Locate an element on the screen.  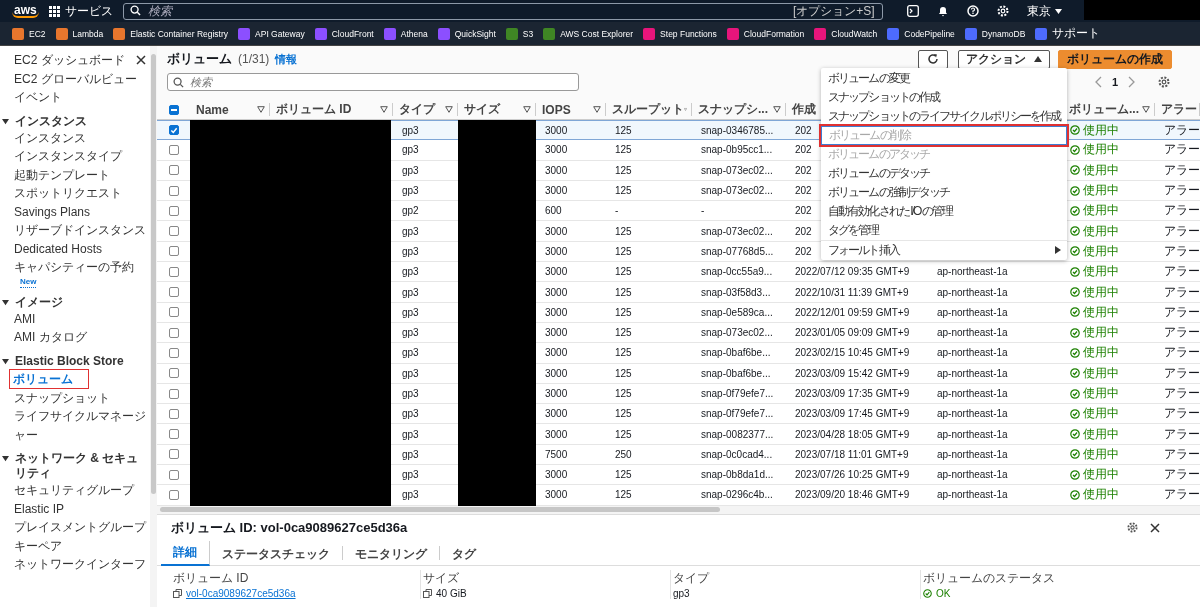
section-heading: インスタンス is located at coordinates (51, 121).